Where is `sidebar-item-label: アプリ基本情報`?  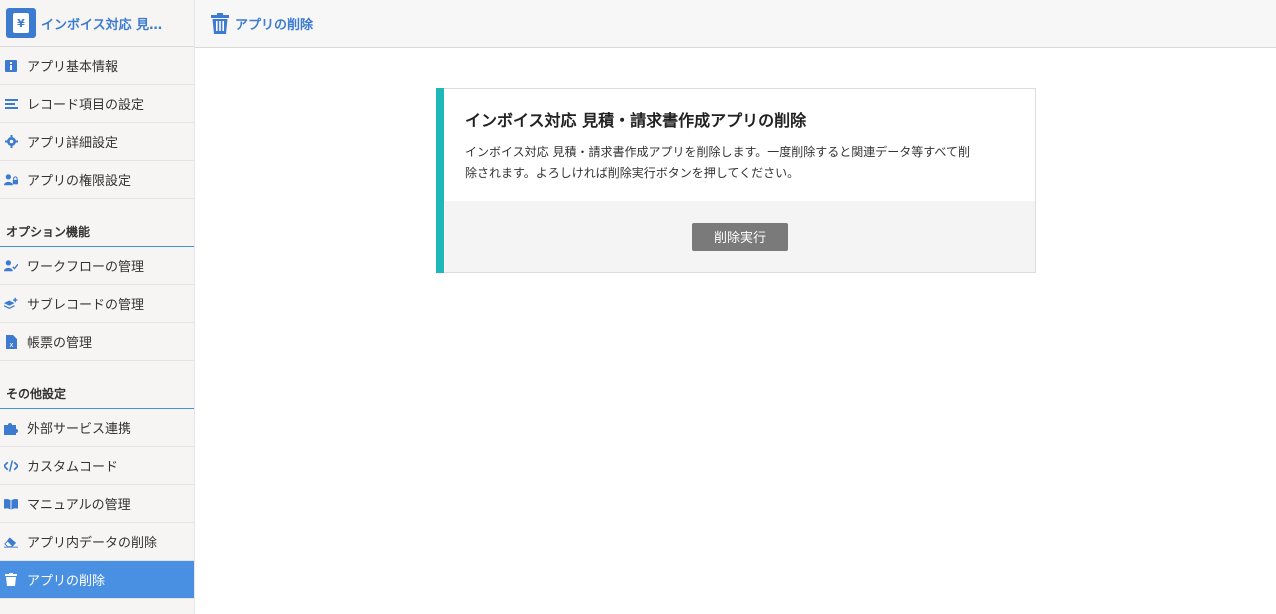
sidebar-item-label: アプリ基本情報 is located at coordinates (73, 67).